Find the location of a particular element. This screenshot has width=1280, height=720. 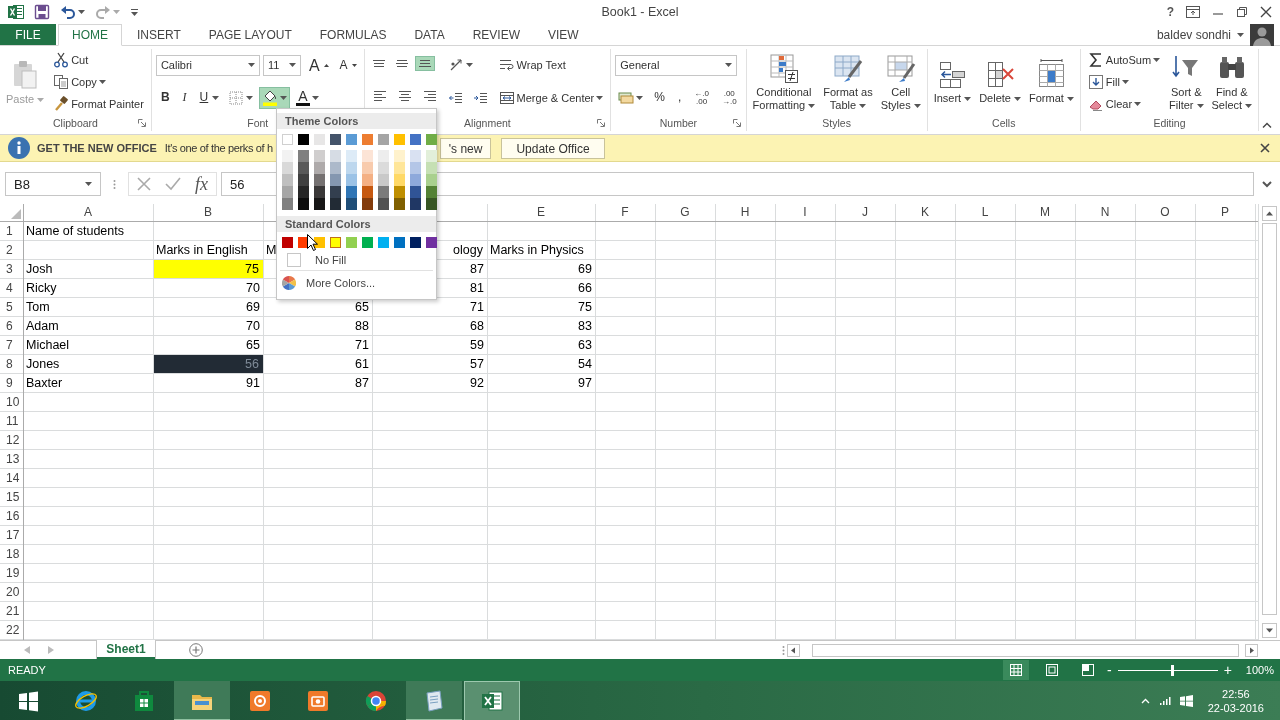

row-header: 19 is located at coordinates (12, 573).